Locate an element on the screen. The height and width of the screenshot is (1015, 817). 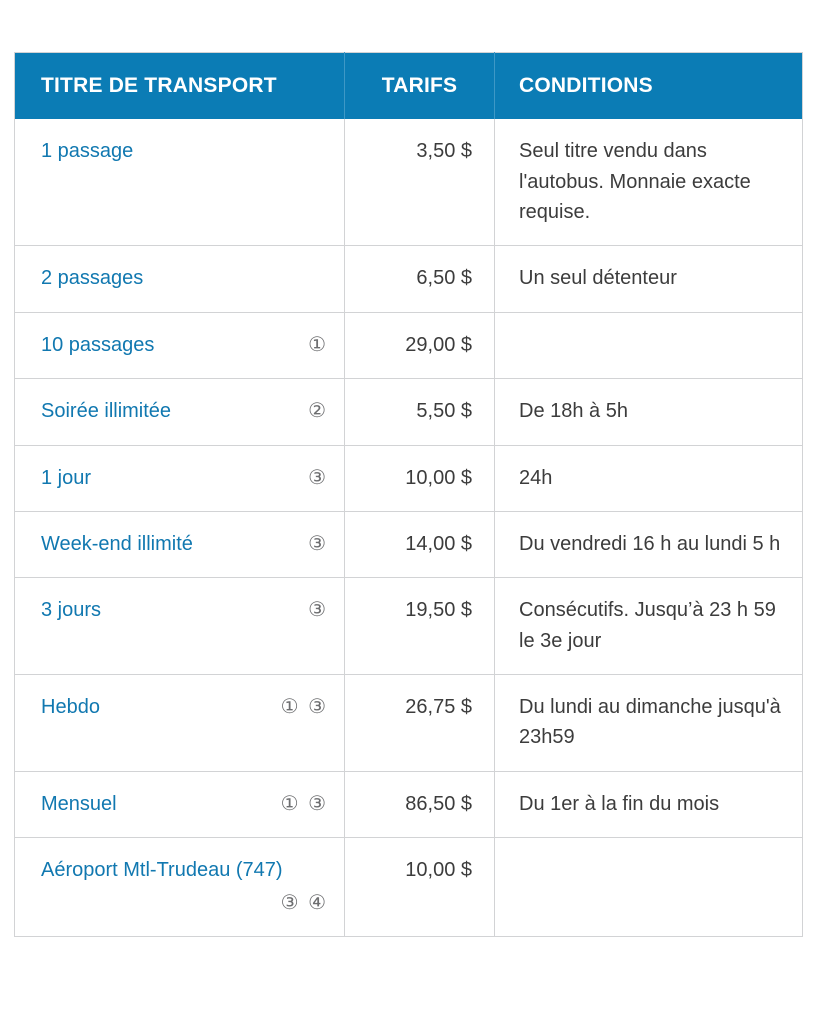
table-row: 1 jour ③ 10,00 $24h is located at coordinates (408, 478).